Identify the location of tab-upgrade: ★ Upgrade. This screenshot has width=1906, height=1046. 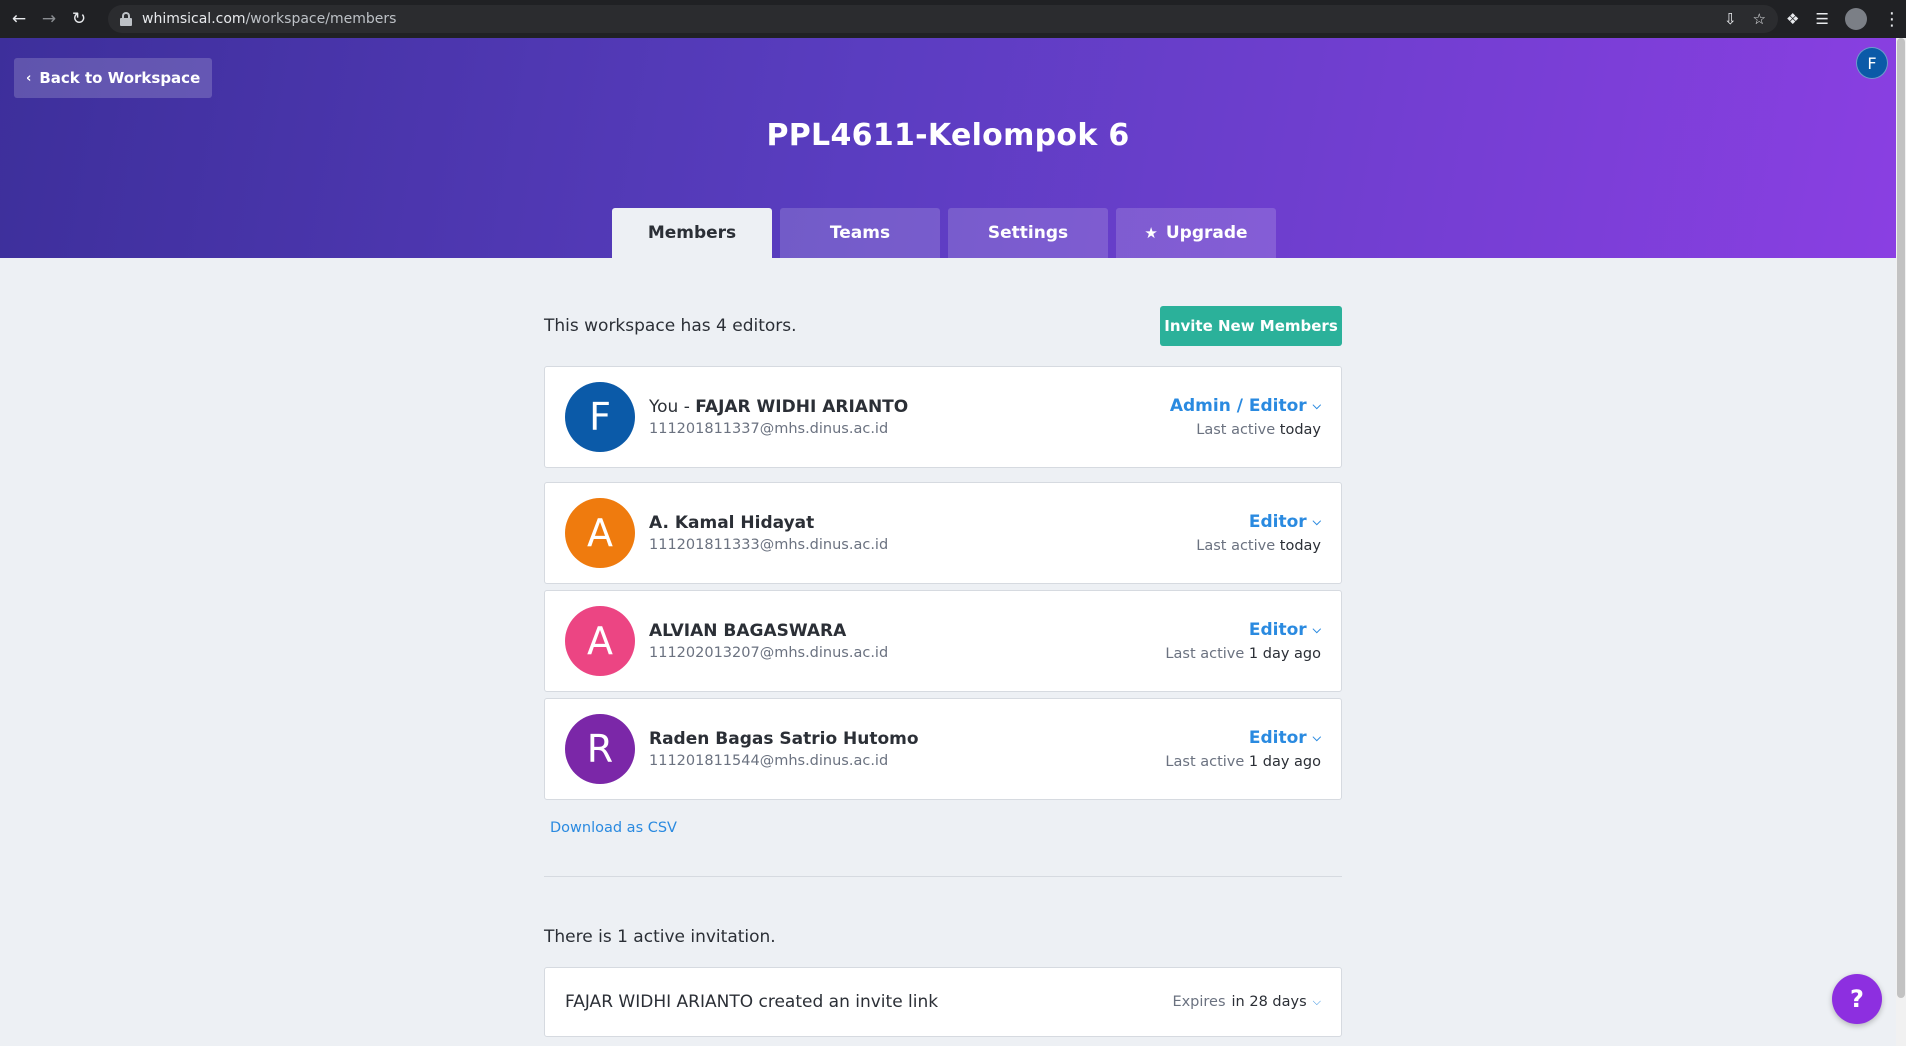
(1196, 233).